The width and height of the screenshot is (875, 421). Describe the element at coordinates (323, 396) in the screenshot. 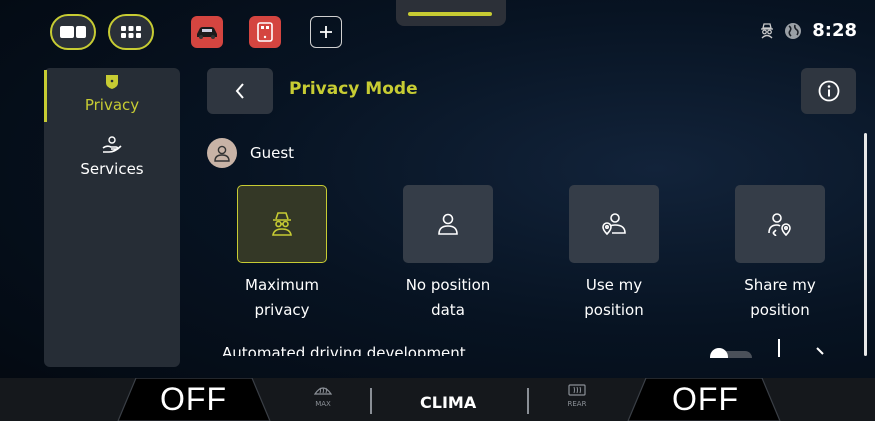

I see `max-defrost-button: MAX` at that location.